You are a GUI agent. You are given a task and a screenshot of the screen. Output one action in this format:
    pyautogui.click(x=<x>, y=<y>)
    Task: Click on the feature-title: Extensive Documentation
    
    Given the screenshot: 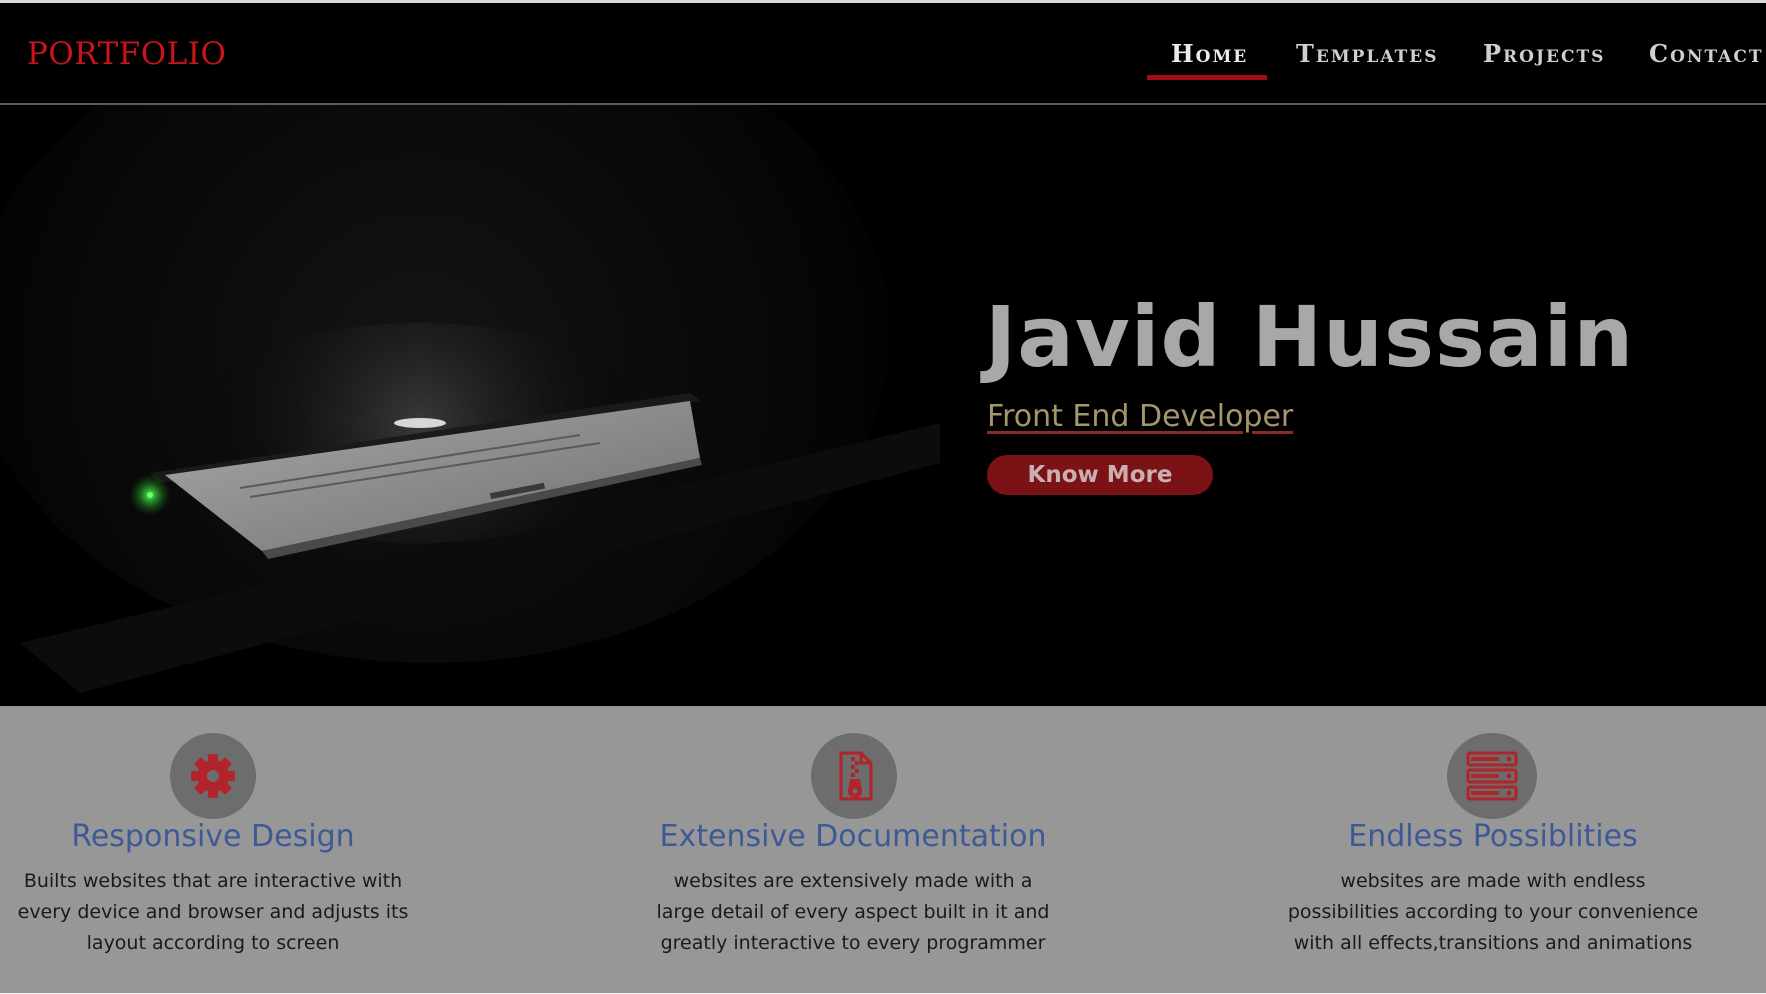 What is the action you would take?
    pyautogui.click(x=853, y=836)
    